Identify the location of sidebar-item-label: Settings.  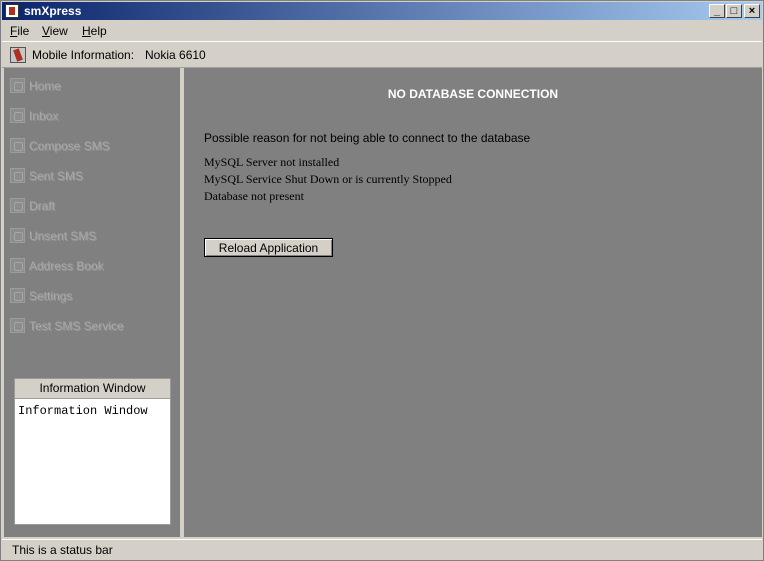
(51, 296).